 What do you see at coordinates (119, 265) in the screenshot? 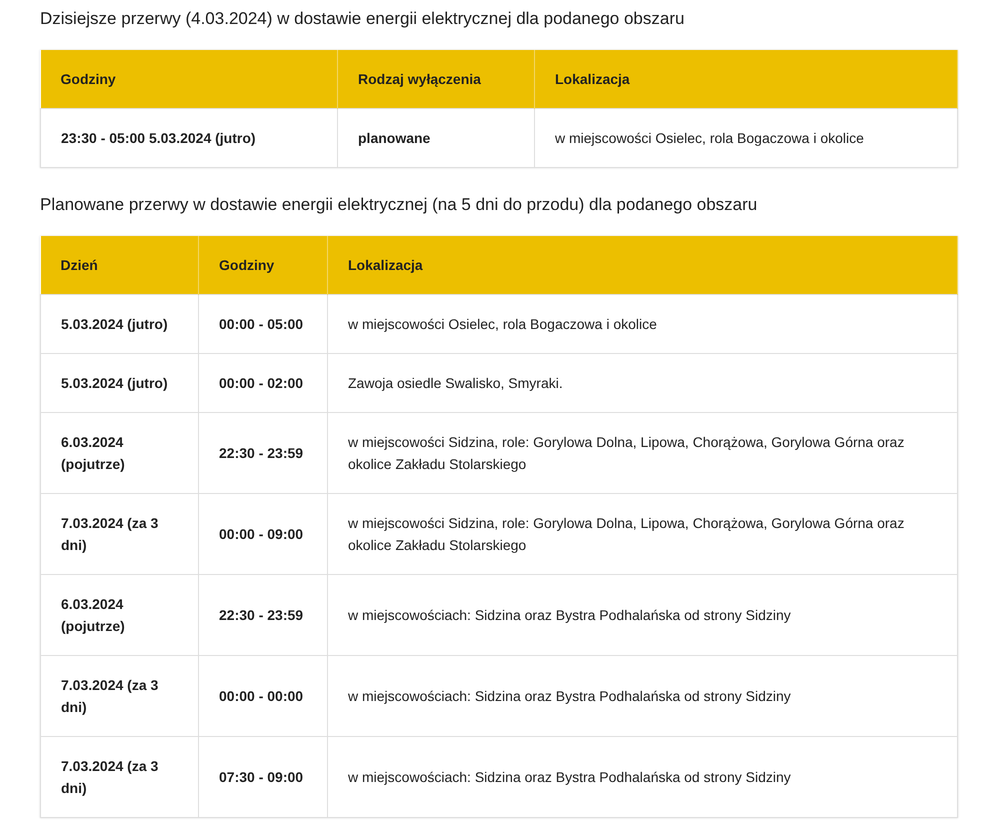
I see `column-header: Dzień` at bounding box center [119, 265].